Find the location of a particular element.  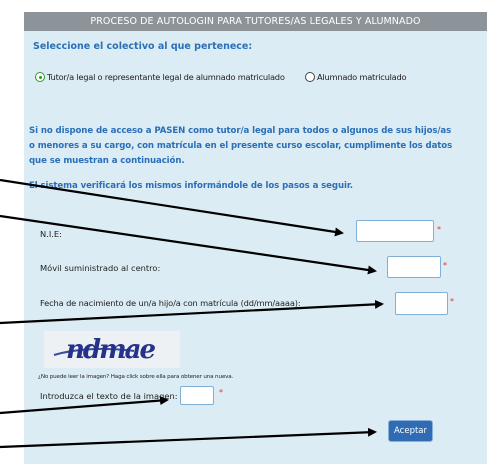

arrow-to-phone is located at coordinates (188, 244).